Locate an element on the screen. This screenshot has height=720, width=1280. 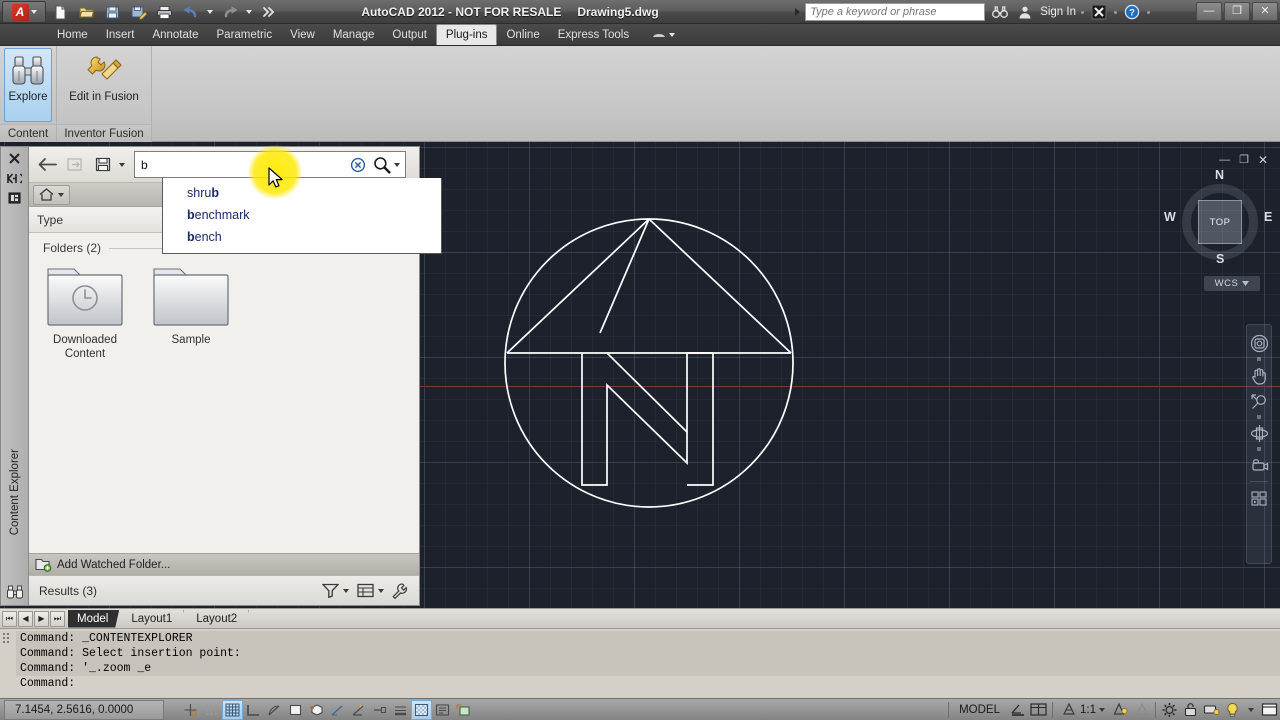
search-input is located at coordinates (243, 164).